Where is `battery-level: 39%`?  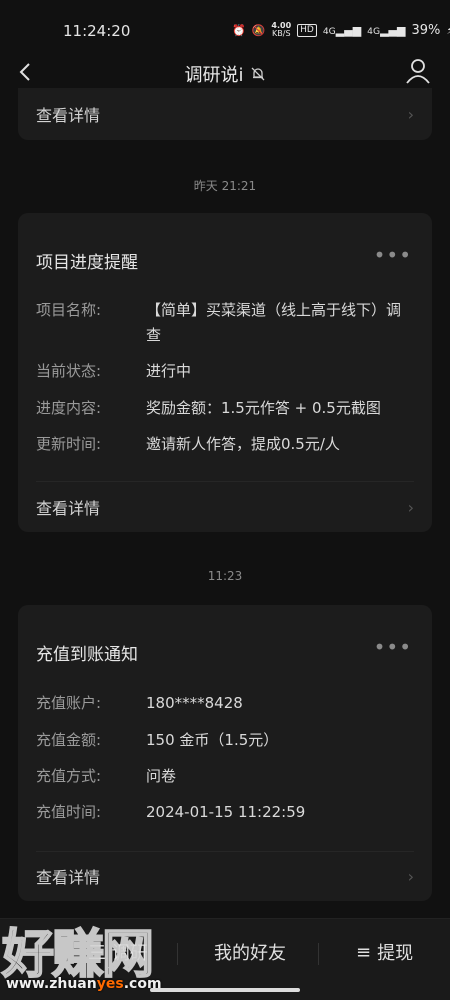
battery-level: 39% is located at coordinates (426, 30).